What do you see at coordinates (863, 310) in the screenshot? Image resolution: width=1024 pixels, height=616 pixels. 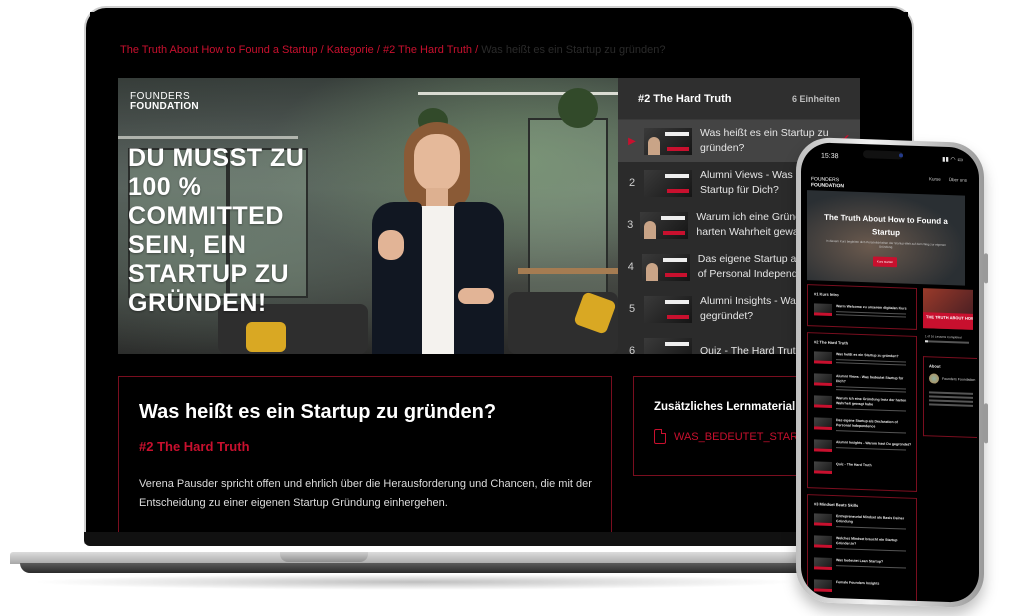 I see `phone-lesson-row: Warm Welcome zu unserem digitalen Kurs` at bounding box center [863, 310].